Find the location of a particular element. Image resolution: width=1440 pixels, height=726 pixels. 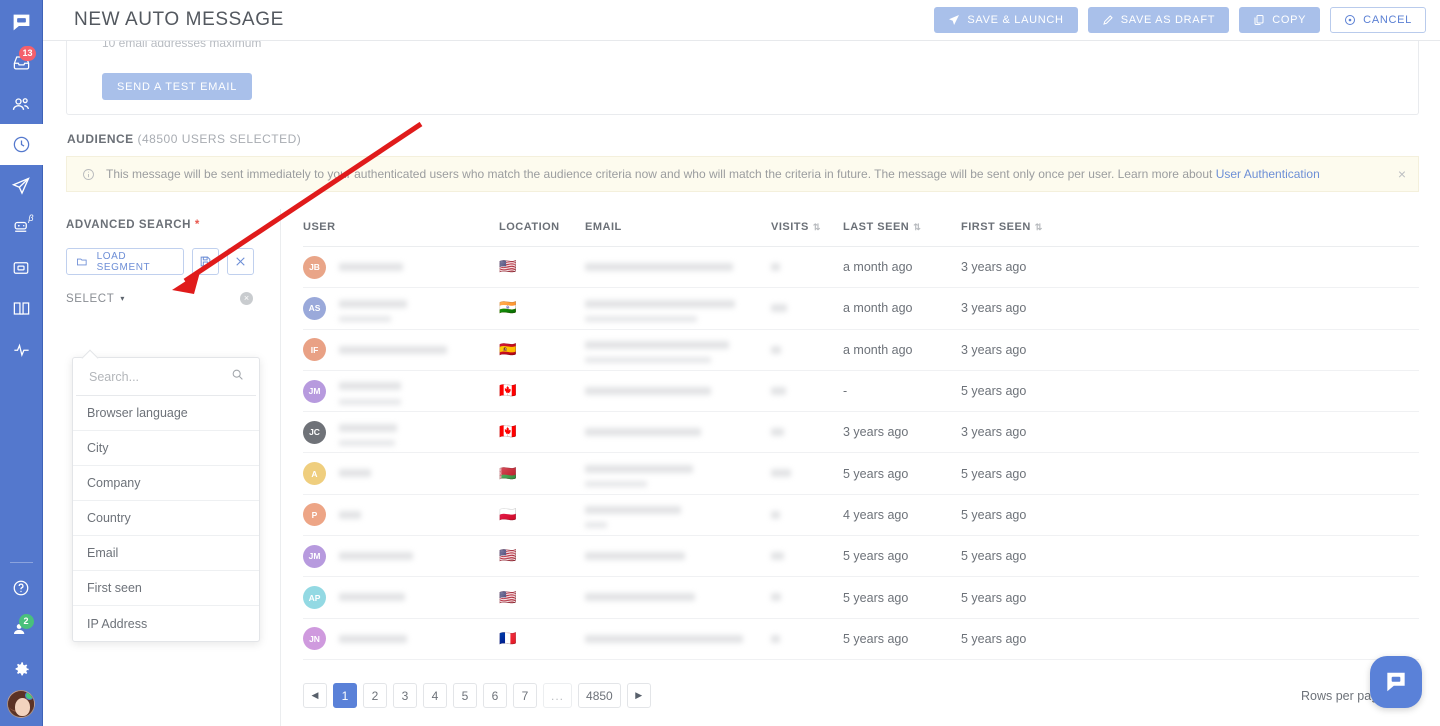

avatar: P is located at coordinates (314, 515).